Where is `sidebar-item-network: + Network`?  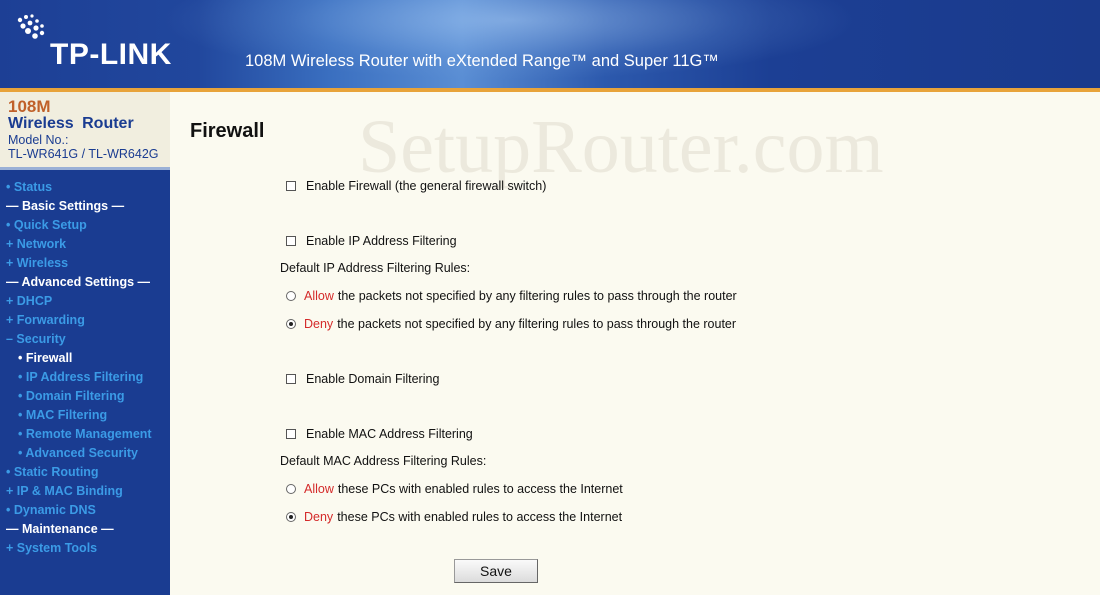
sidebar-item-network: + Network is located at coordinates (88, 244).